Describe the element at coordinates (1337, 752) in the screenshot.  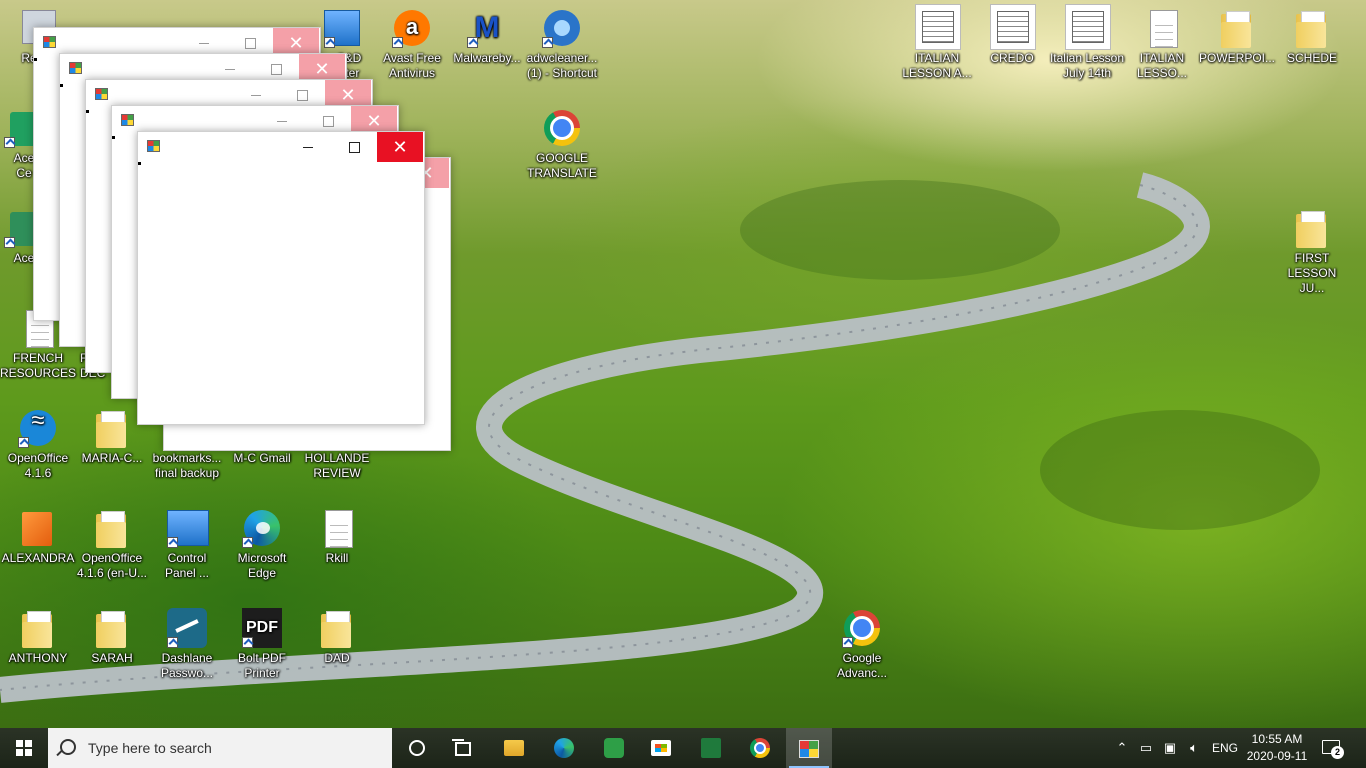
I see `notification-count-badge: 2` at that location.